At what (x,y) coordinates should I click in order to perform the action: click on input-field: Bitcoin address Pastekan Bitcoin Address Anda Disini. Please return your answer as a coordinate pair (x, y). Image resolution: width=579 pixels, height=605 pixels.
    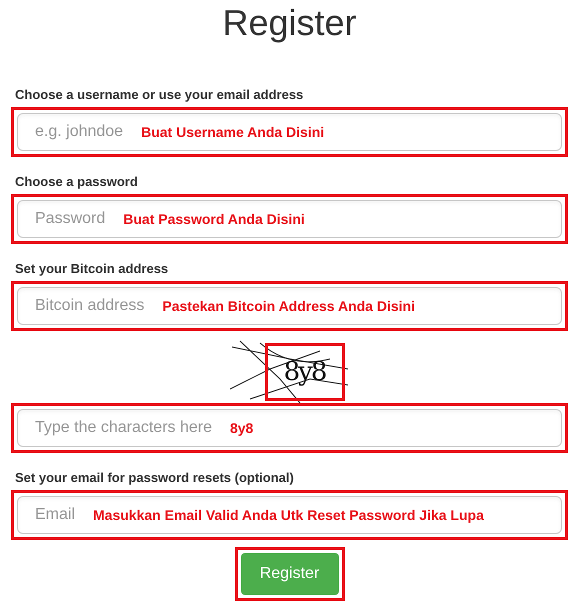
    Looking at the image, I should click on (289, 306).